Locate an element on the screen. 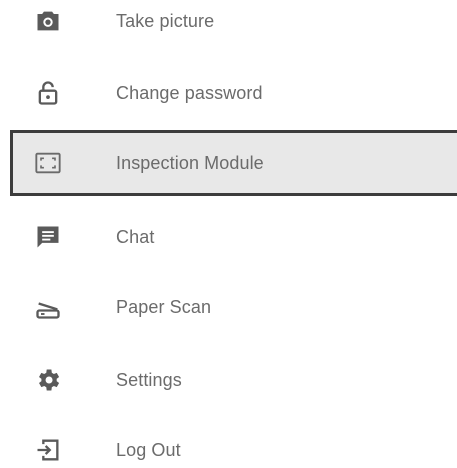 The height and width of the screenshot is (468, 457). menu-item-label: Settings is located at coordinates (149, 379).